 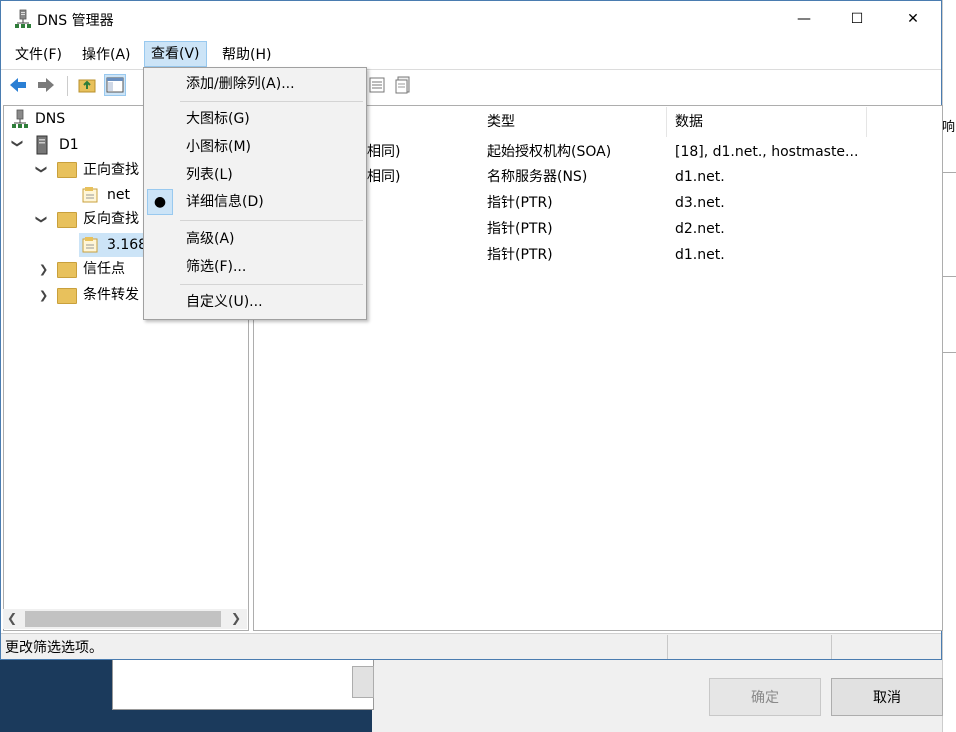 What do you see at coordinates (218, 119) in the screenshot?
I see `menu-item-large-icons: 大图标(G)` at bounding box center [218, 119].